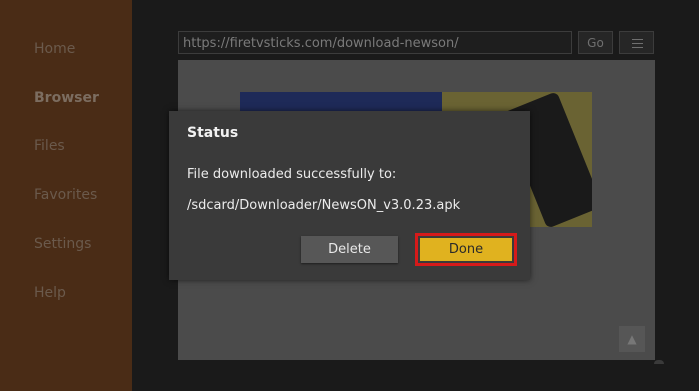 Image resolution: width=699 pixels, height=391 pixels. Describe the element at coordinates (324, 205) in the screenshot. I see `downloaded-file-path: /sdcard/Downloader/NewsON_v3.0.23.apk` at that location.